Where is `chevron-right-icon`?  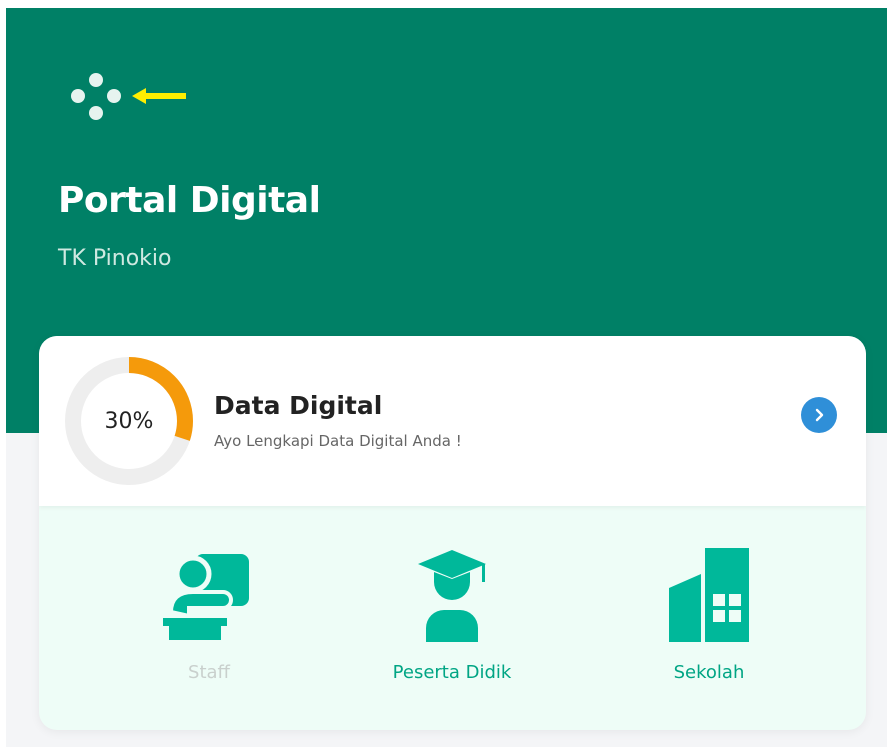 chevron-right-icon is located at coordinates (819, 415).